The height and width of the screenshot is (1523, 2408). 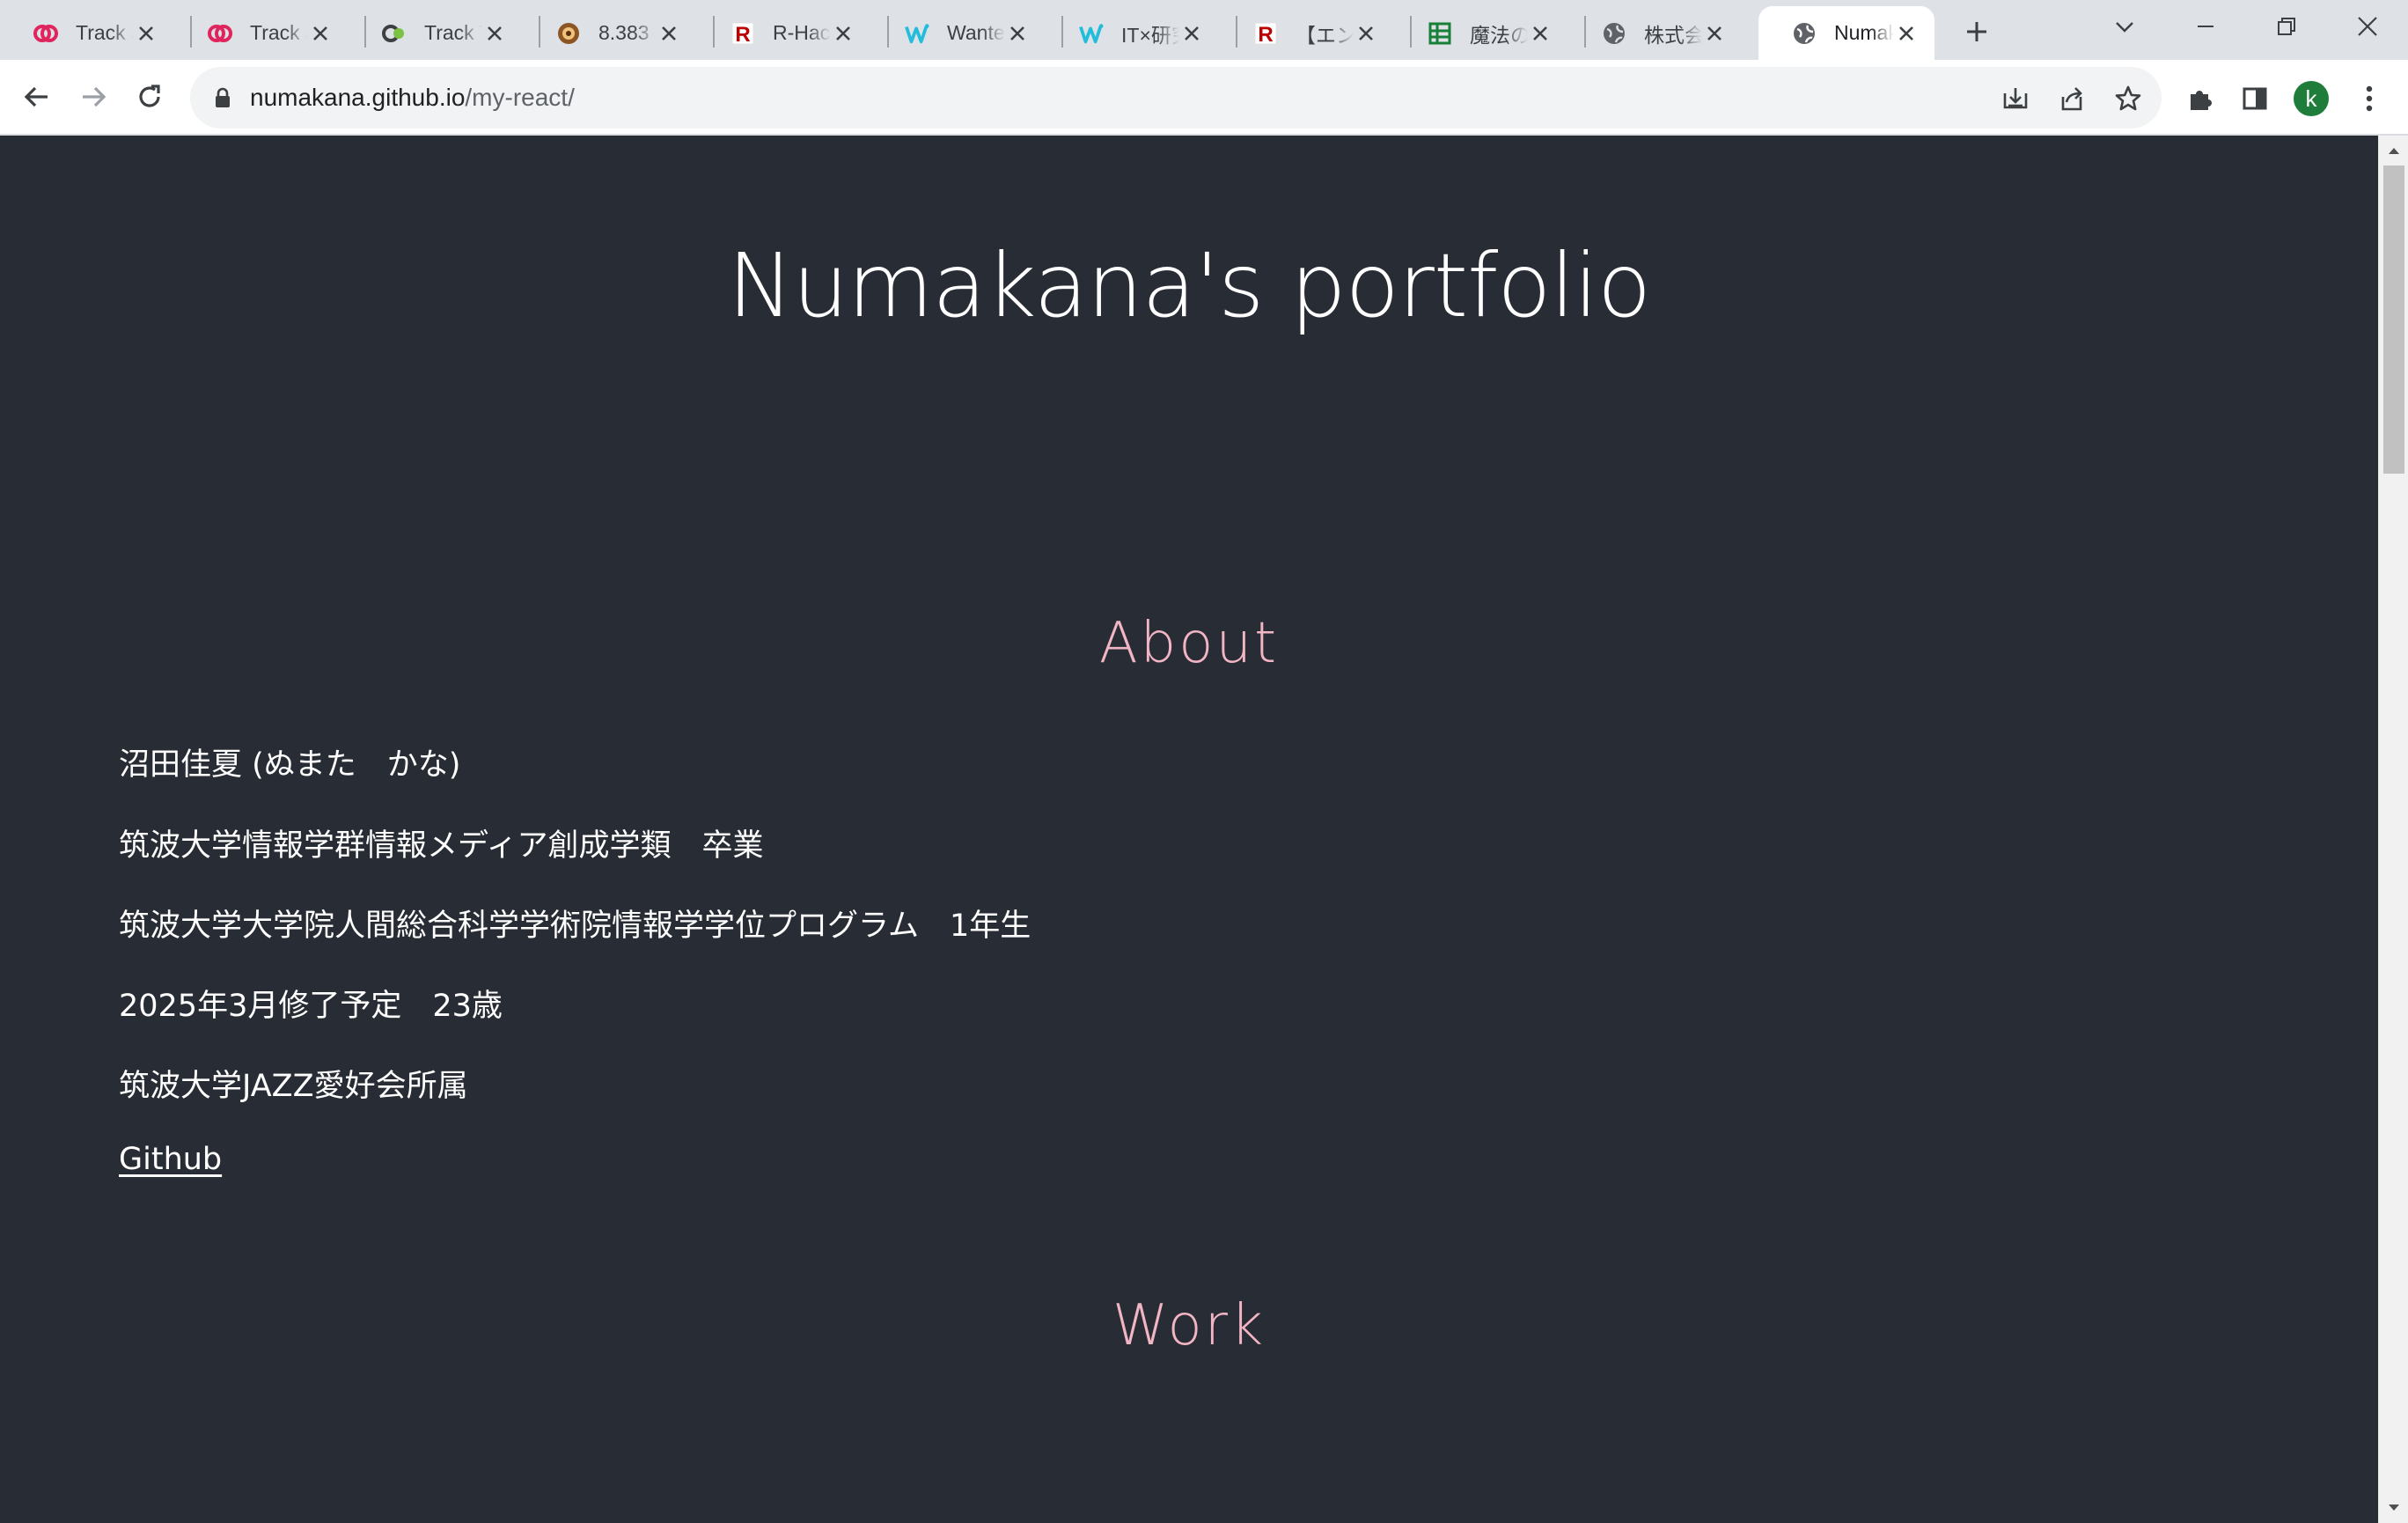 I want to click on browser-tab: 8.383, so click(x=610, y=33).